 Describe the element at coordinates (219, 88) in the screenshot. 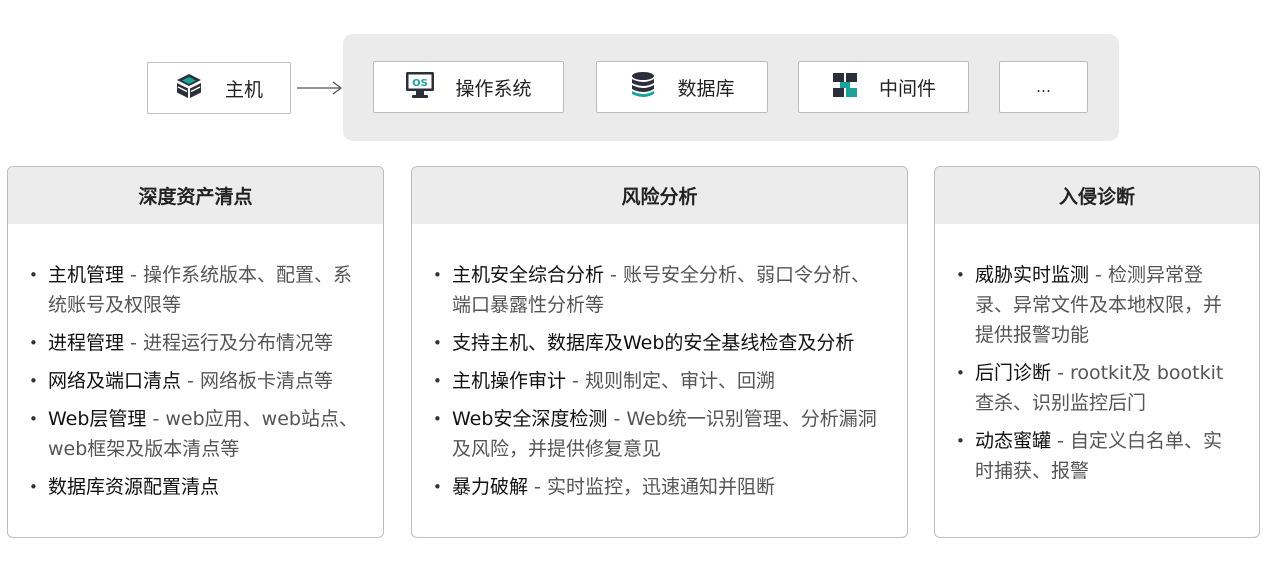

I see `host-node: 主机` at that location.